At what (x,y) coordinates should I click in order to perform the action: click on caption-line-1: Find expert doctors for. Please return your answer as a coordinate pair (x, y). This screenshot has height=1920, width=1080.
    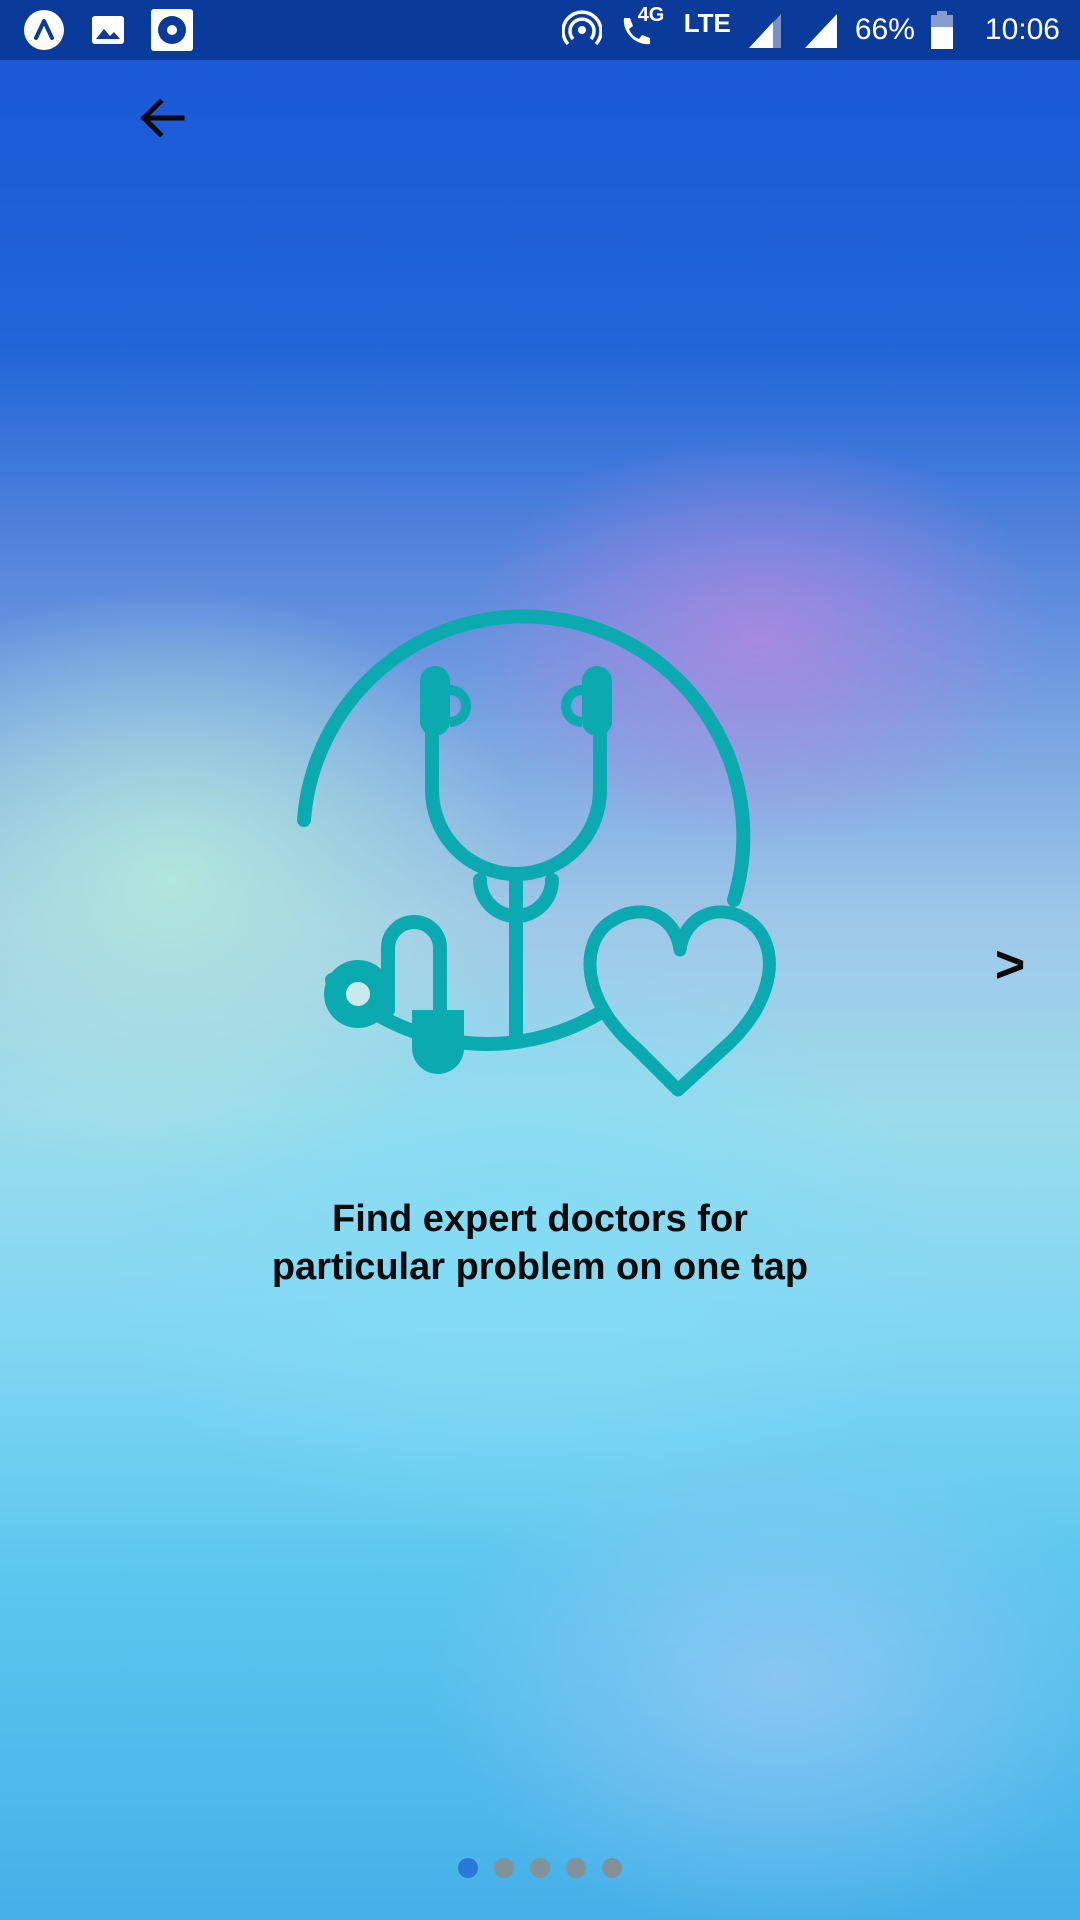
    Looking at the image, I should click on (540, 1219).